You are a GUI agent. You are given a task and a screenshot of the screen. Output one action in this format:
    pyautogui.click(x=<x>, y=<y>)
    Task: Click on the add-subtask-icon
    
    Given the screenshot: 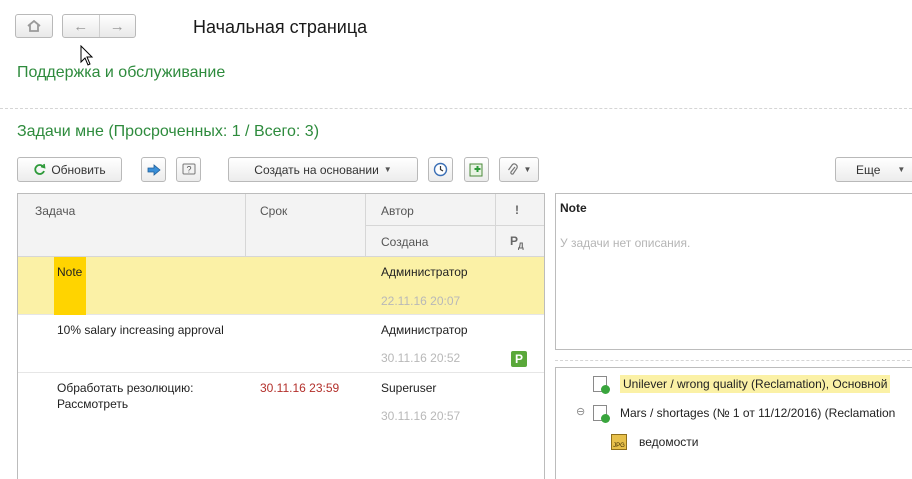 What is the action you would take?
    pyautogui.click(x=476, y=170)
    